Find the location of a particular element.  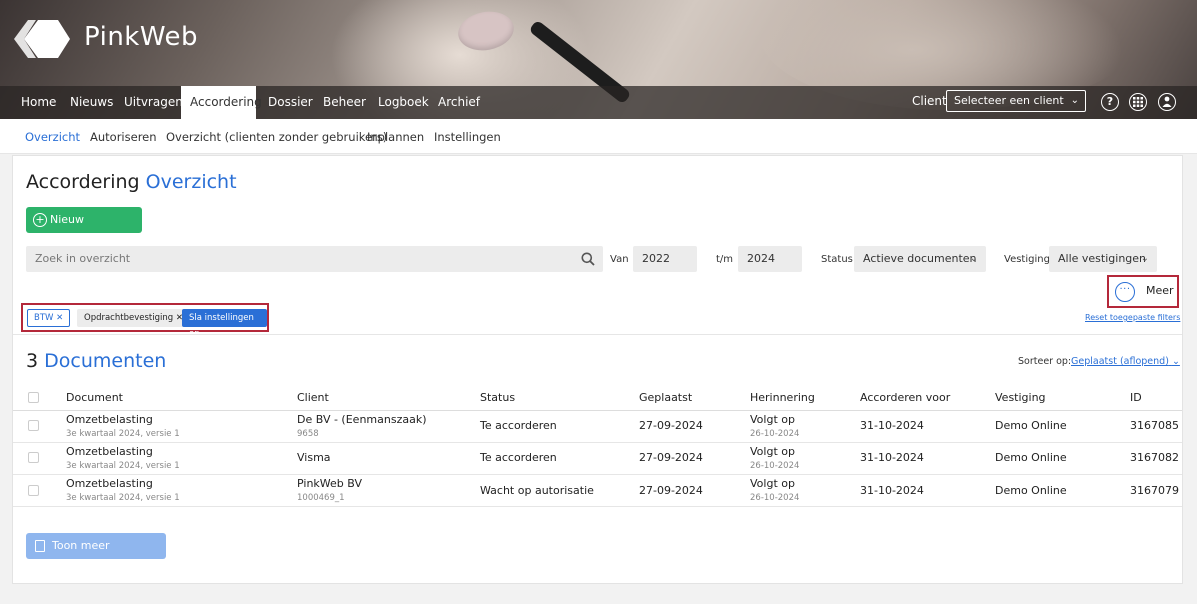

row-client: PinkWeb BV is located at coordinates (330, 483).